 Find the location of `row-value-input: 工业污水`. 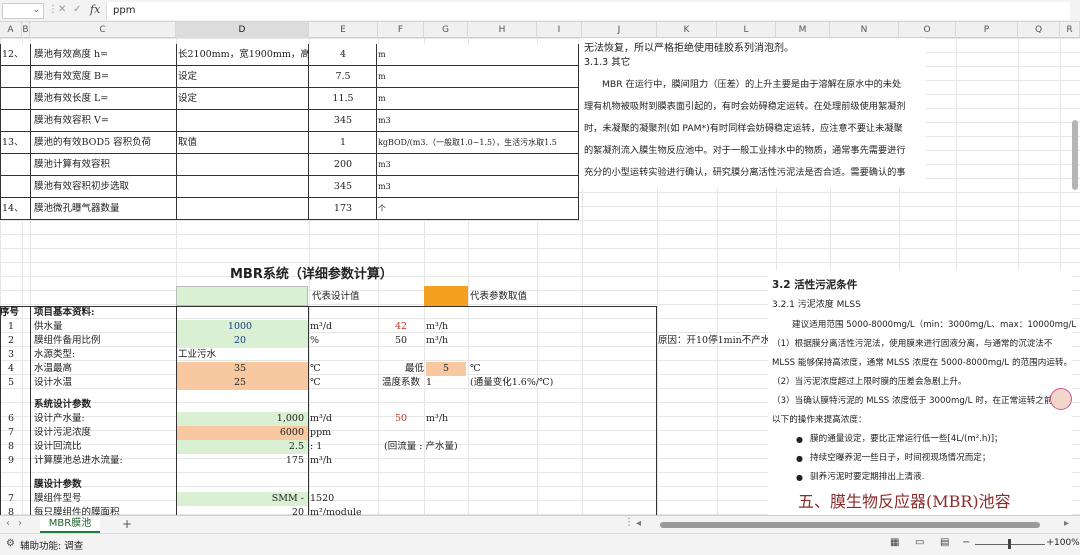

row-value-input: 工业污水 is located at coordinates (197, 355).